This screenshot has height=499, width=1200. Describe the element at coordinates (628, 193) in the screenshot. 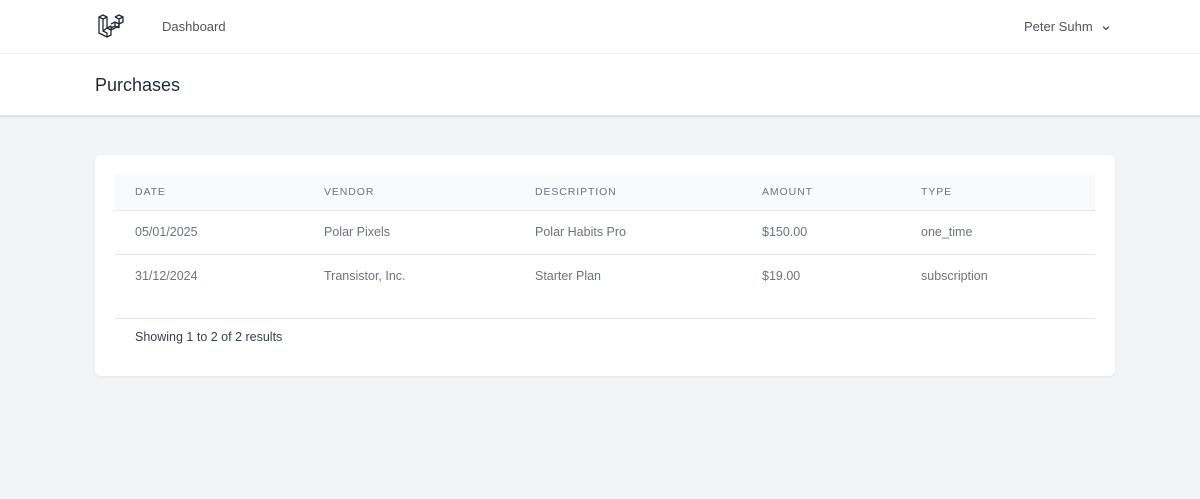

I see `column-header-description: Description` at that location.